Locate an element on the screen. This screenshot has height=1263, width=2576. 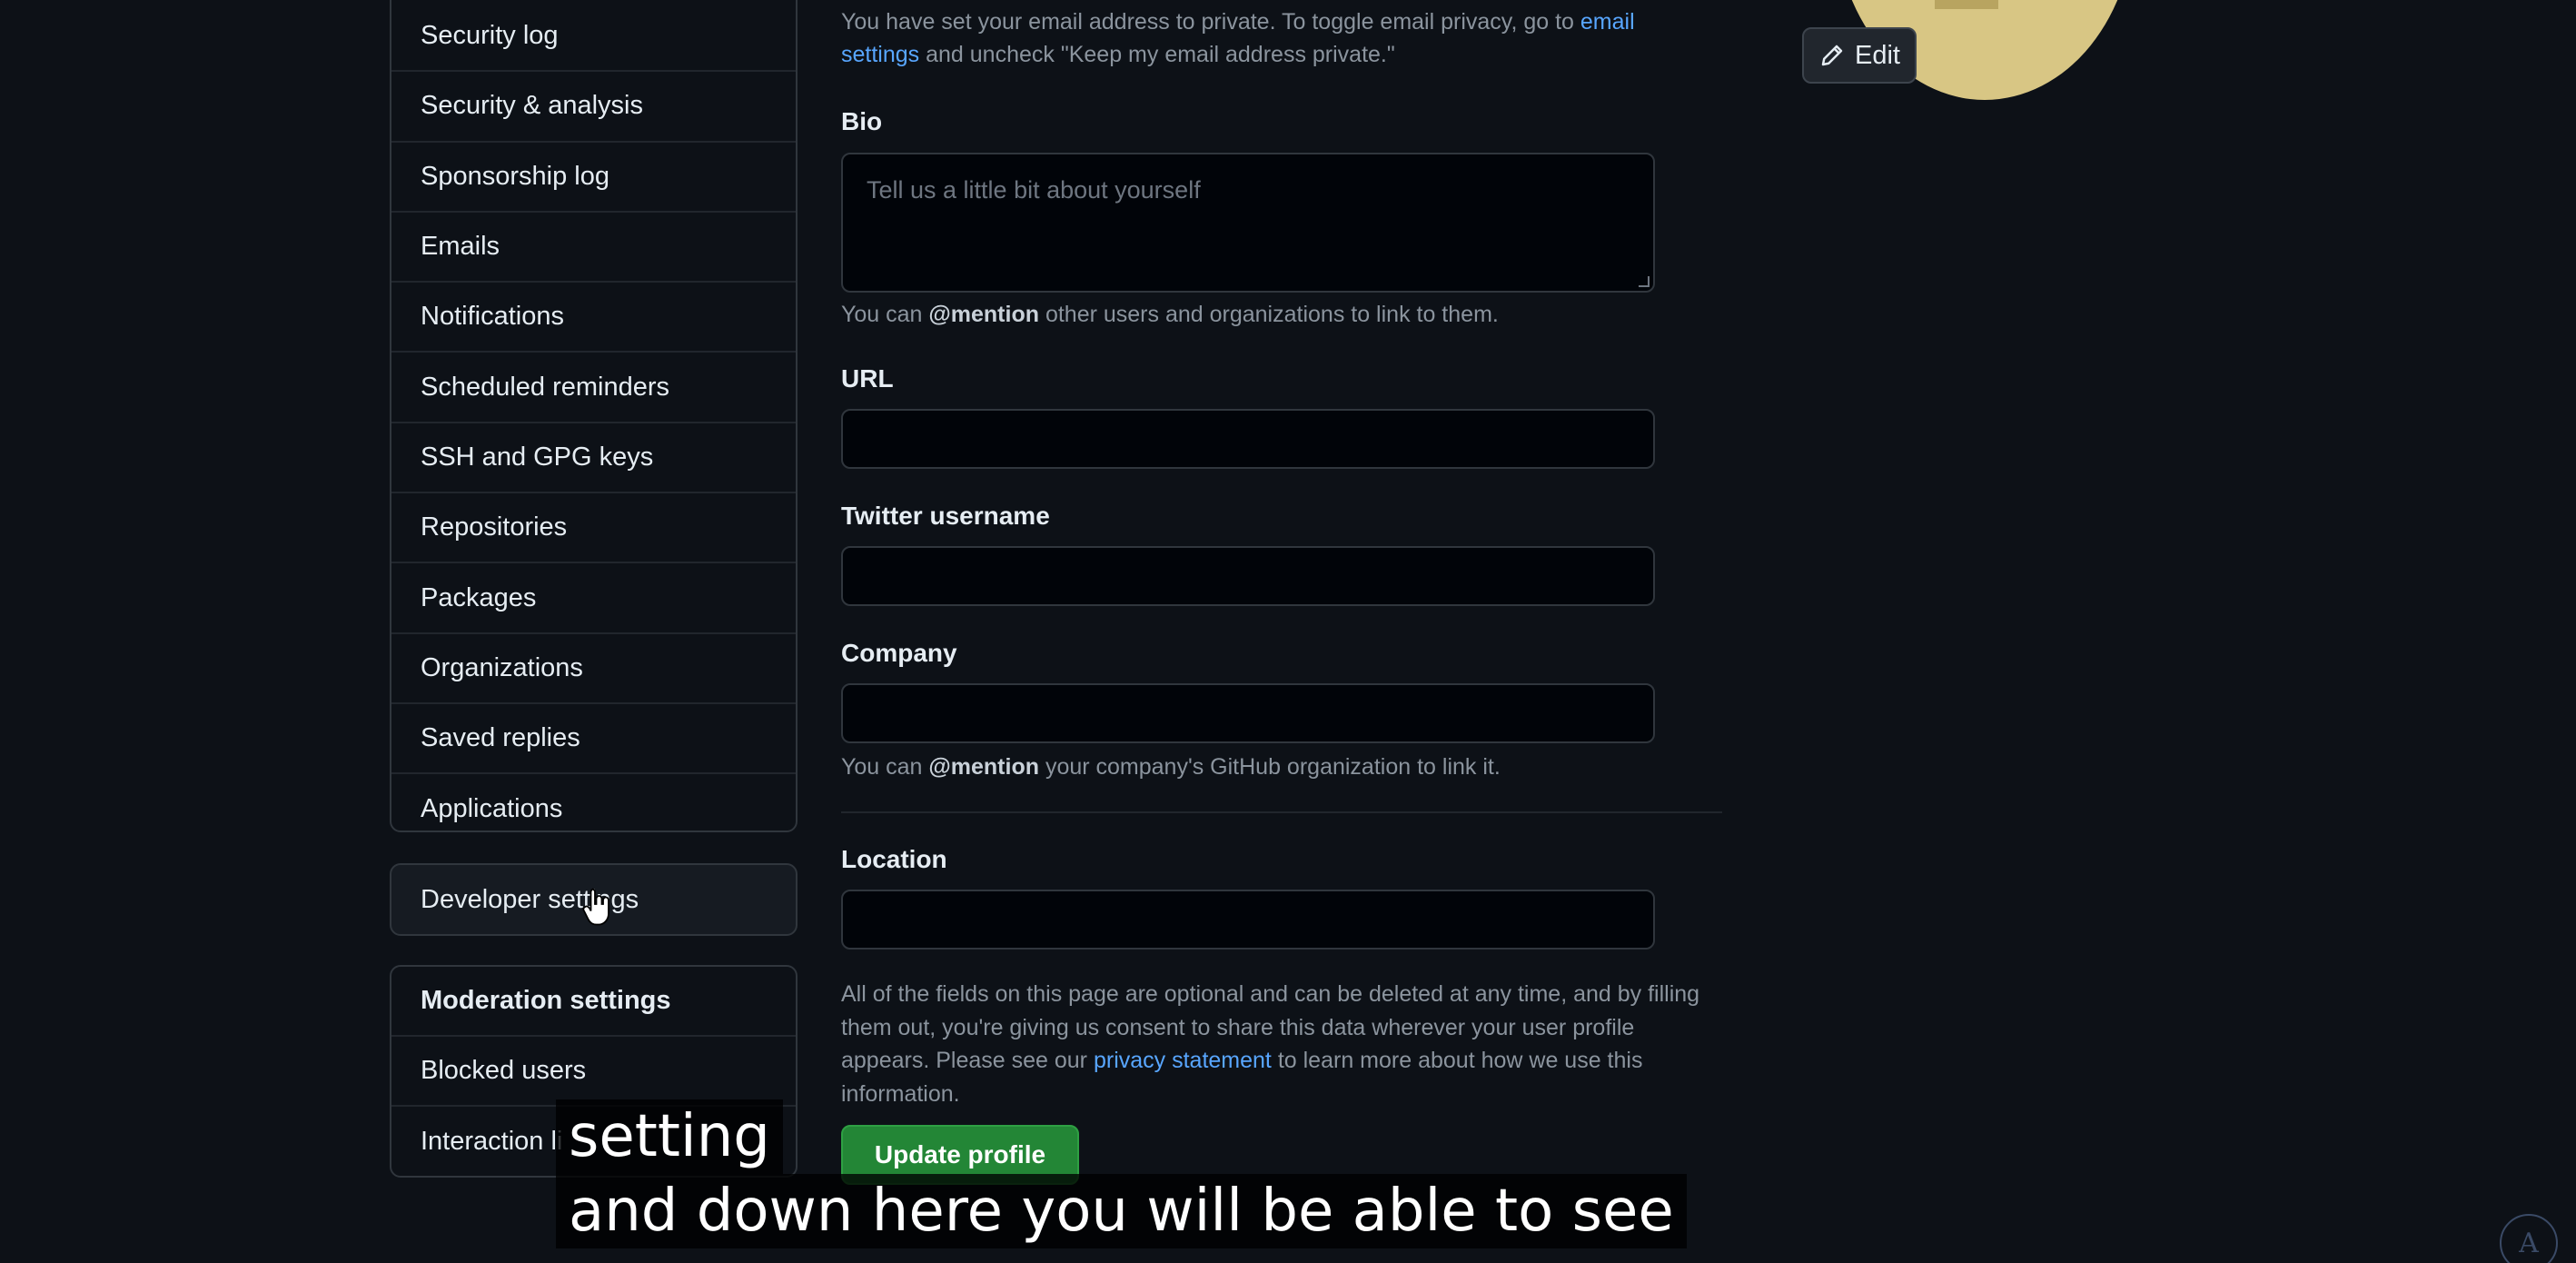
twitter-username-input is located at coordinates (1248, 576).